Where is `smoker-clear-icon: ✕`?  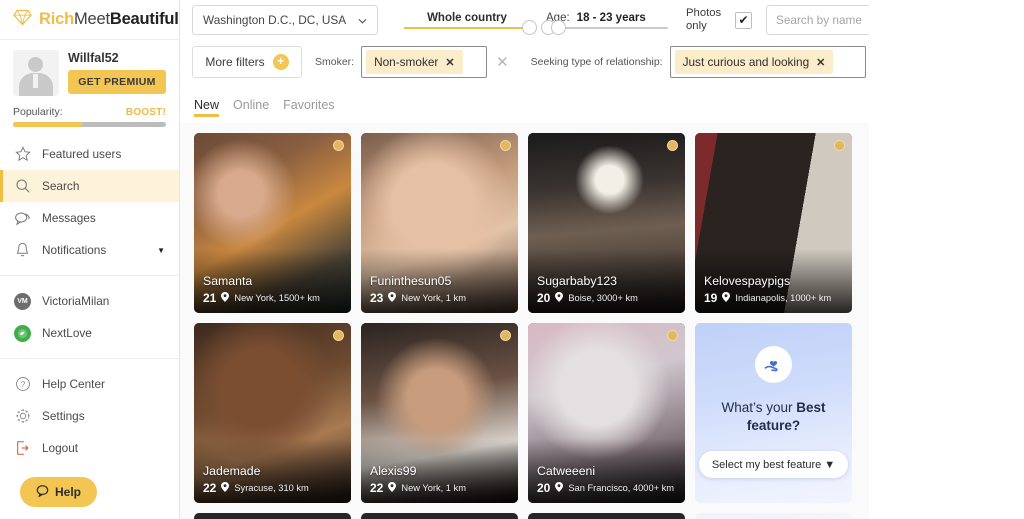
smoker-clear-icon: ✕ is located at coordinates (502, 62).